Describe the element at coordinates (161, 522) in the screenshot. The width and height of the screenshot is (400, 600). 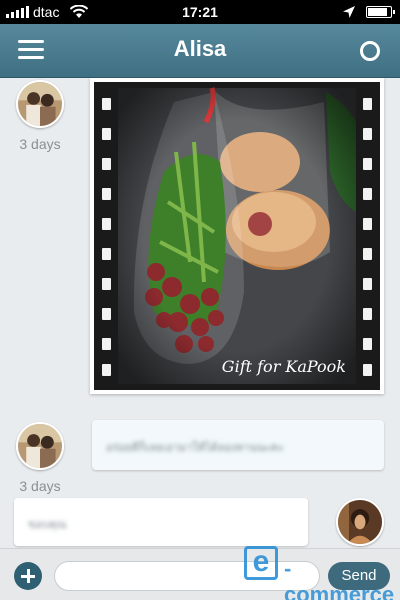
I see `outgoing-message-bubble: ขอบคุณ` at that location.